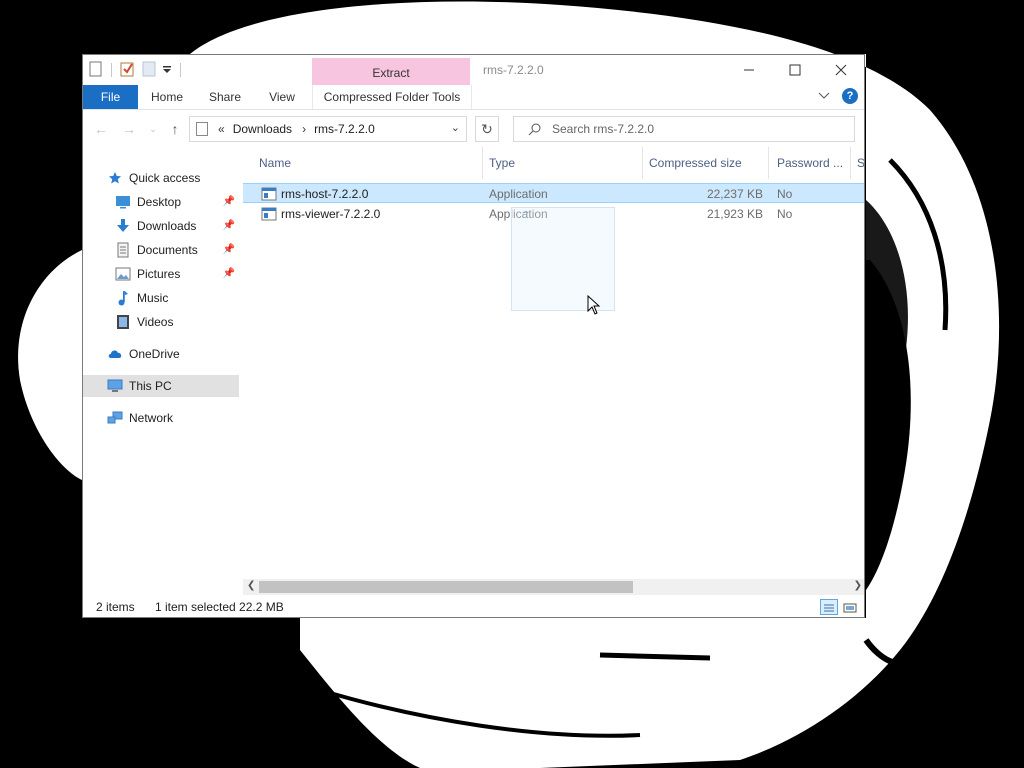  Describe the element at coordinates (174, 178) in the screenshot. I see `nav-quick-access: Quick access` at that location.